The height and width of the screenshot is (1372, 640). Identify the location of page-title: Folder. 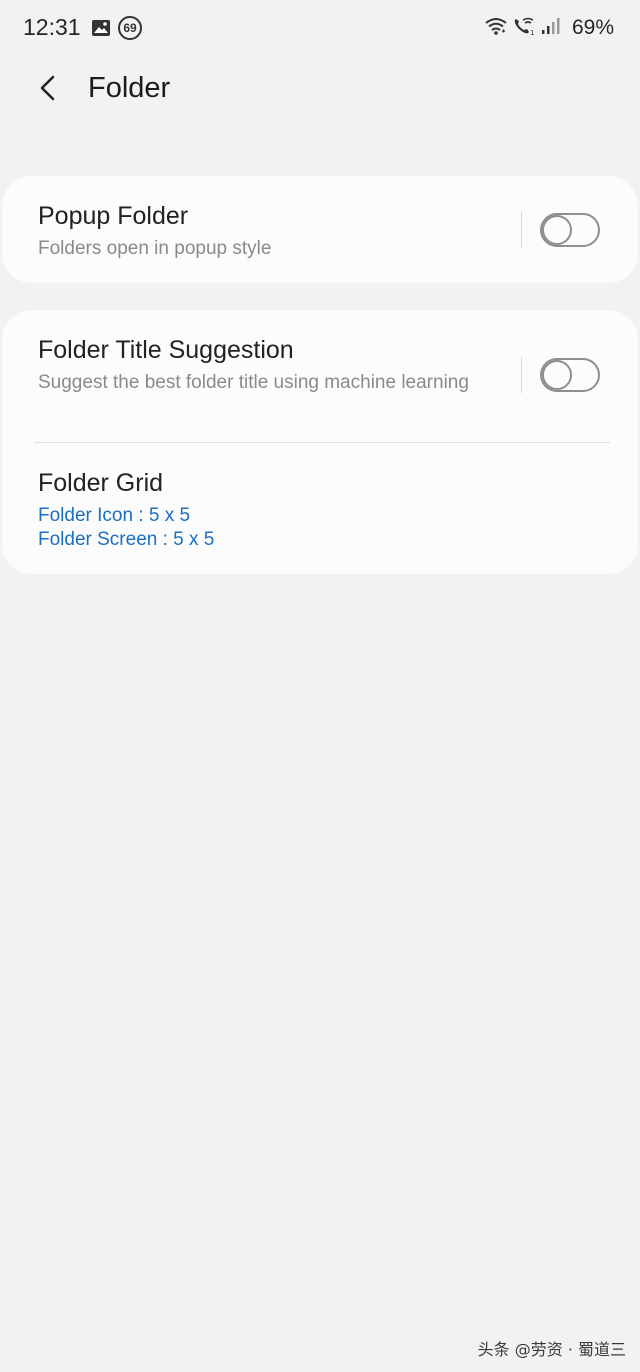
(129, 88).